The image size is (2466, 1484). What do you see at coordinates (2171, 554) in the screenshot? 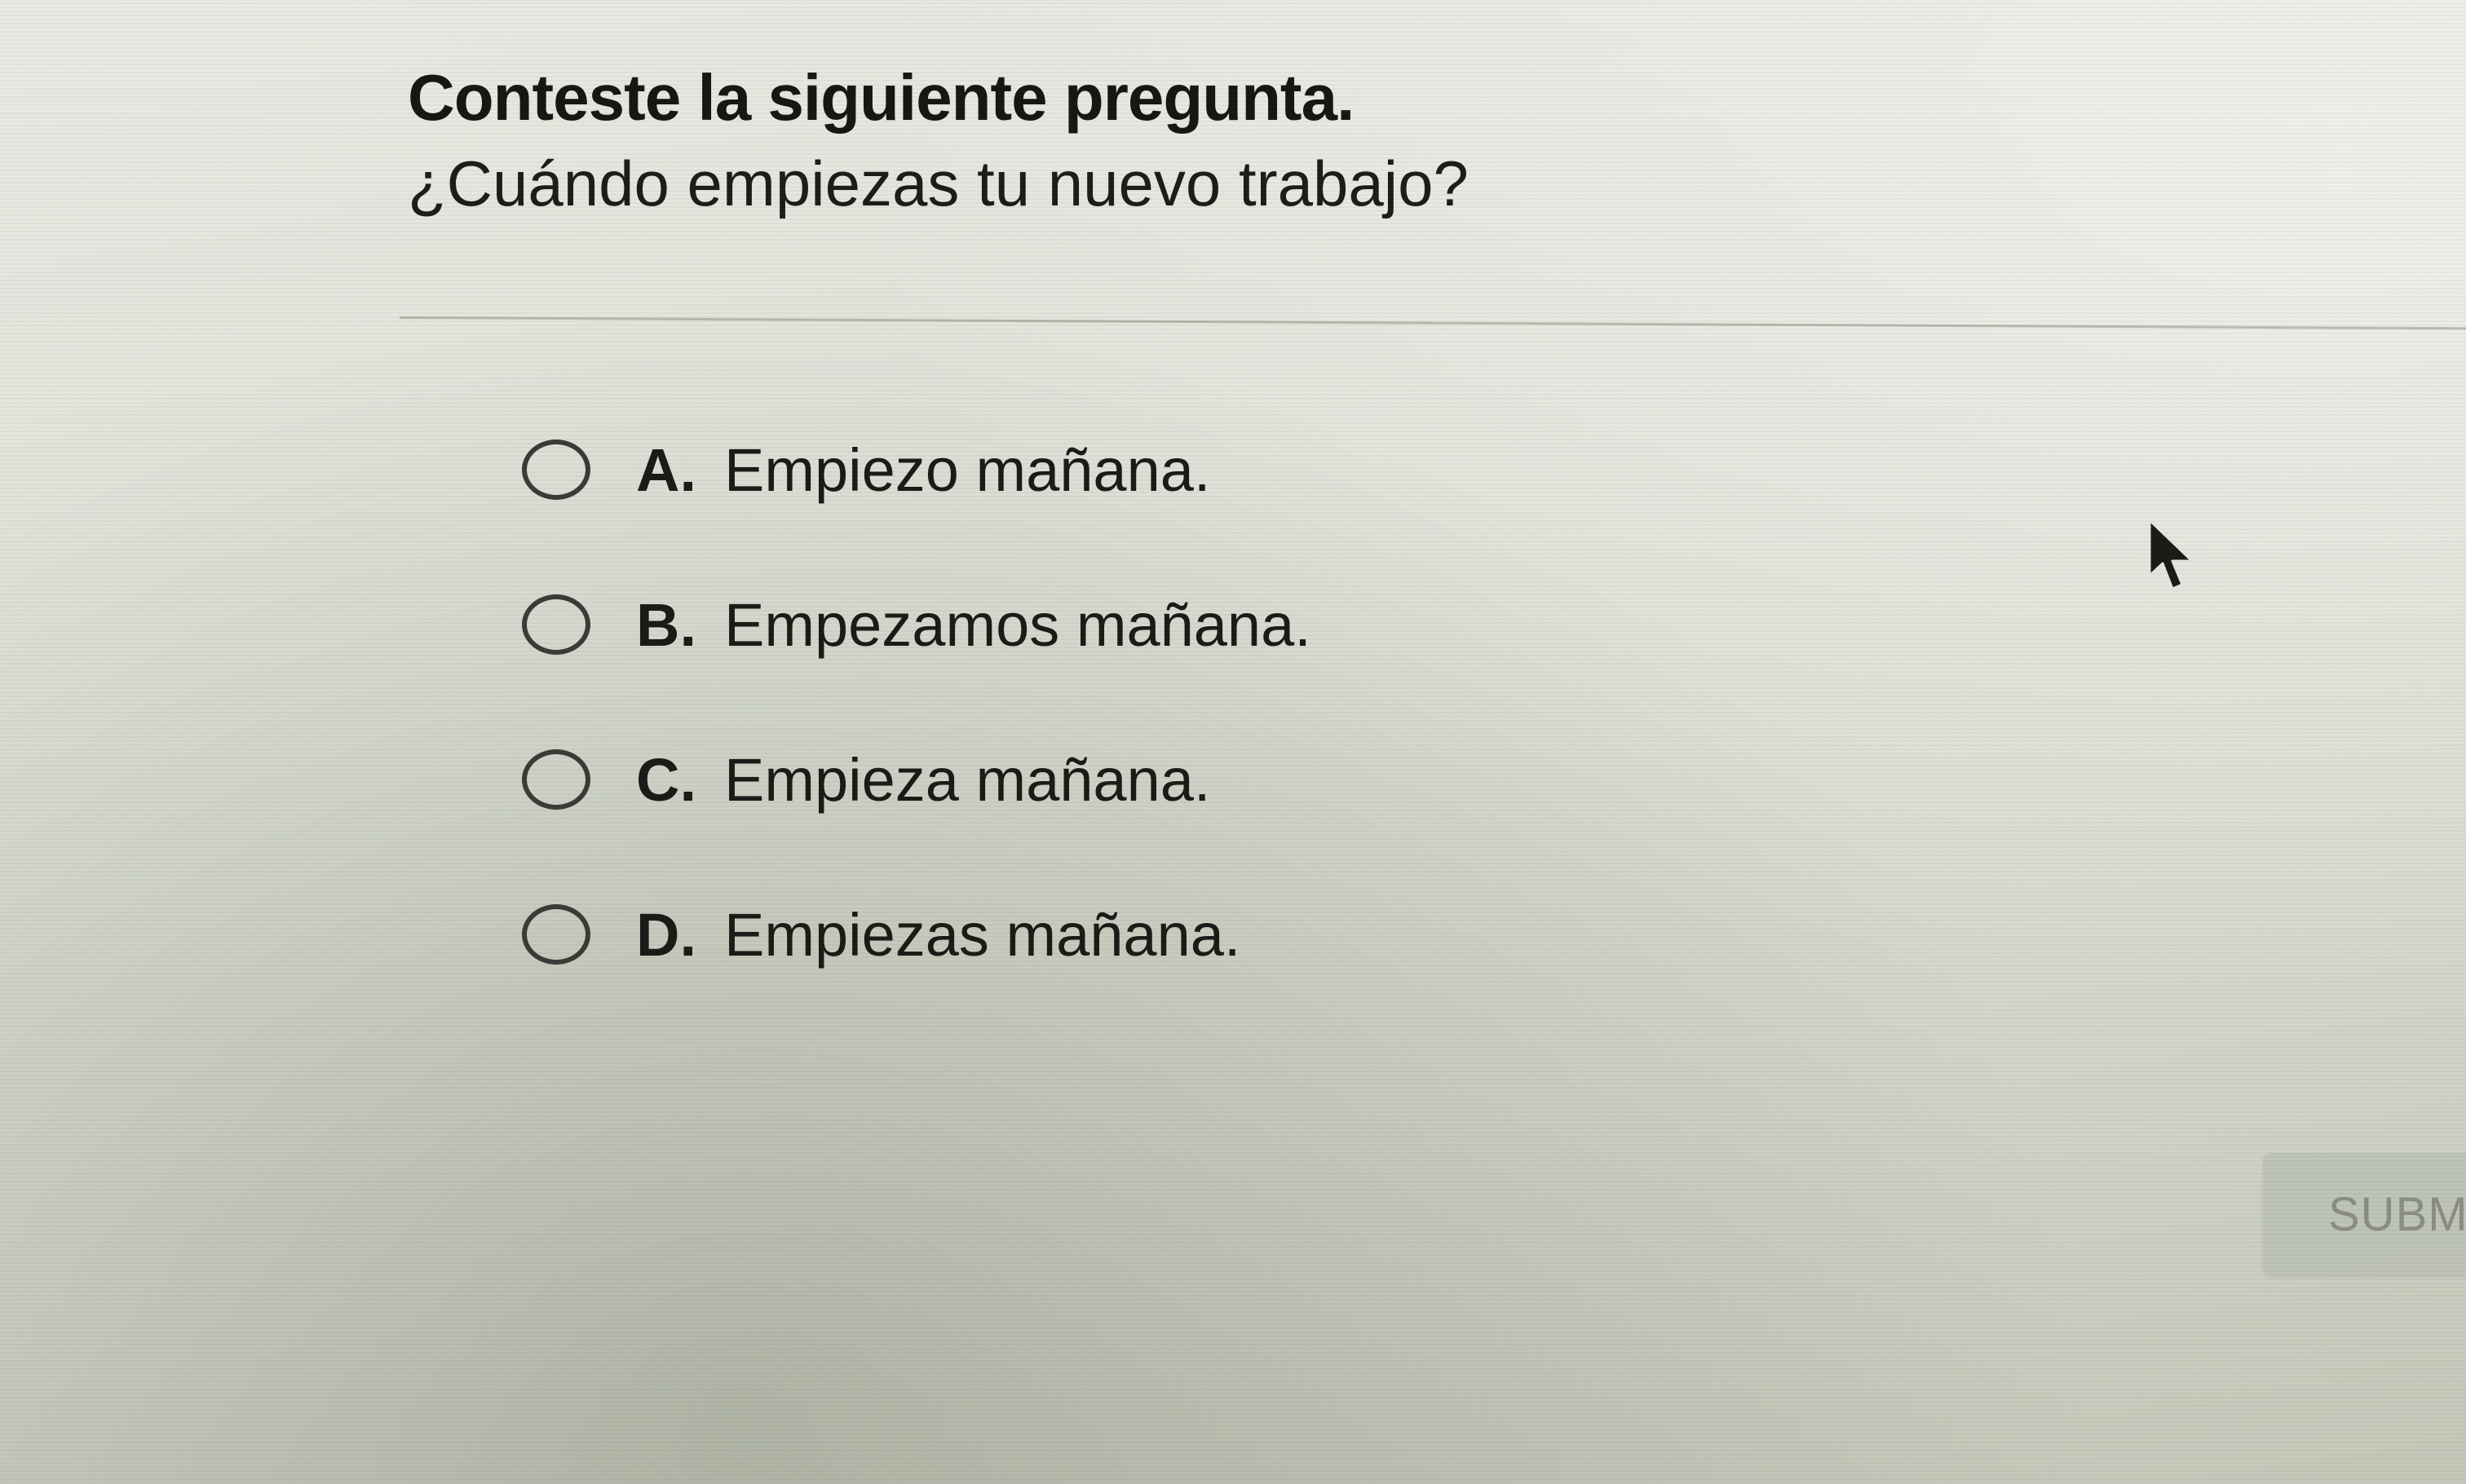
I see `mouse-pointer-icon` at bounding box center [2171, 554].